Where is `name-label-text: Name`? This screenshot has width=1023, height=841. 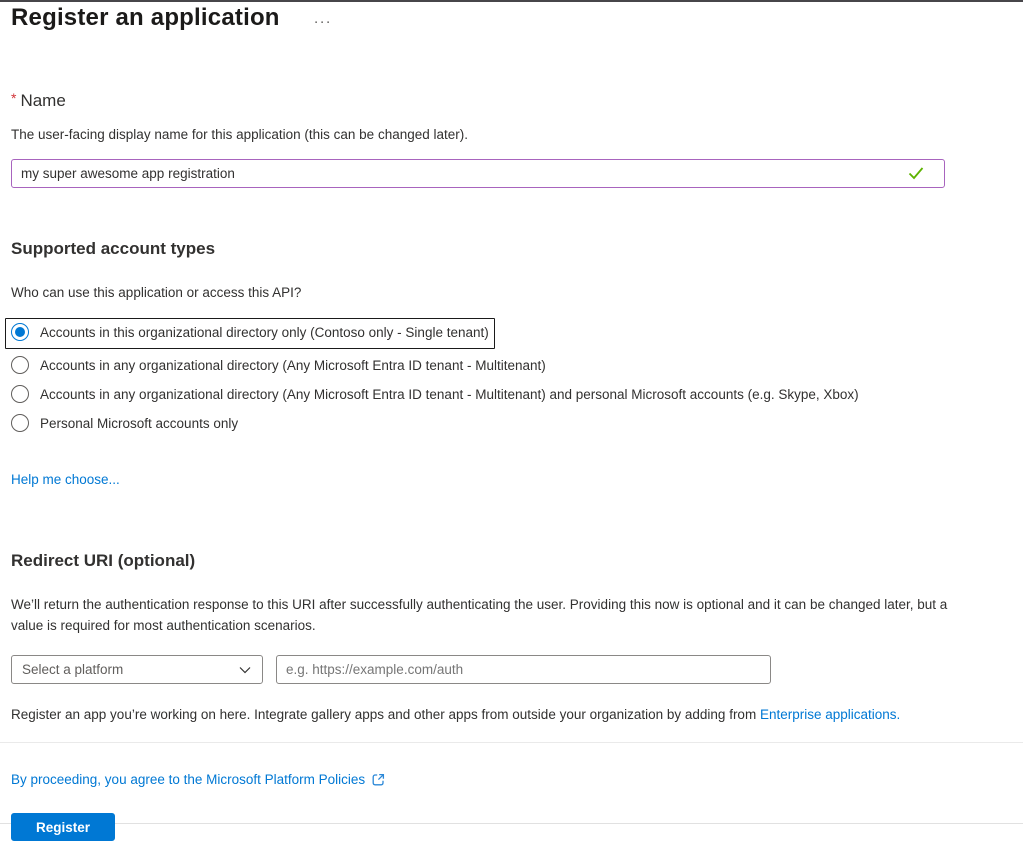
name-label-text: Name is located at coordinates (43, 100).